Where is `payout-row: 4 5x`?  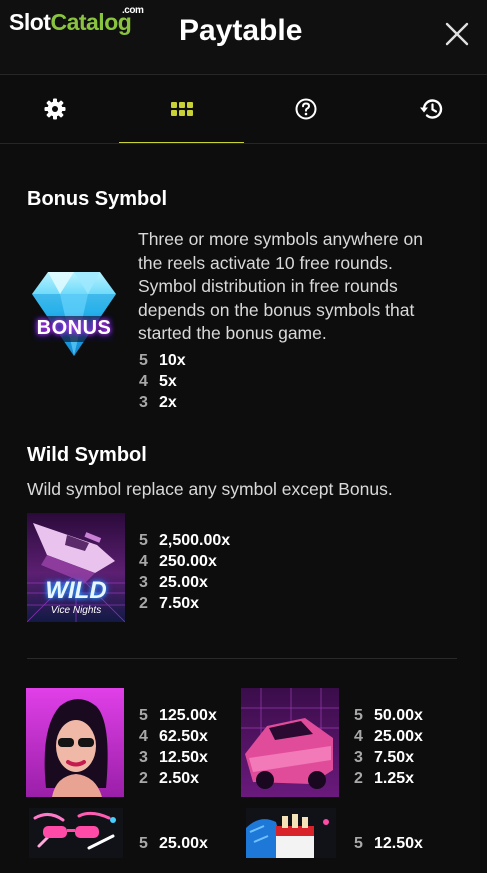 payout-row: 4 5x is located at coordinates (158, 381).